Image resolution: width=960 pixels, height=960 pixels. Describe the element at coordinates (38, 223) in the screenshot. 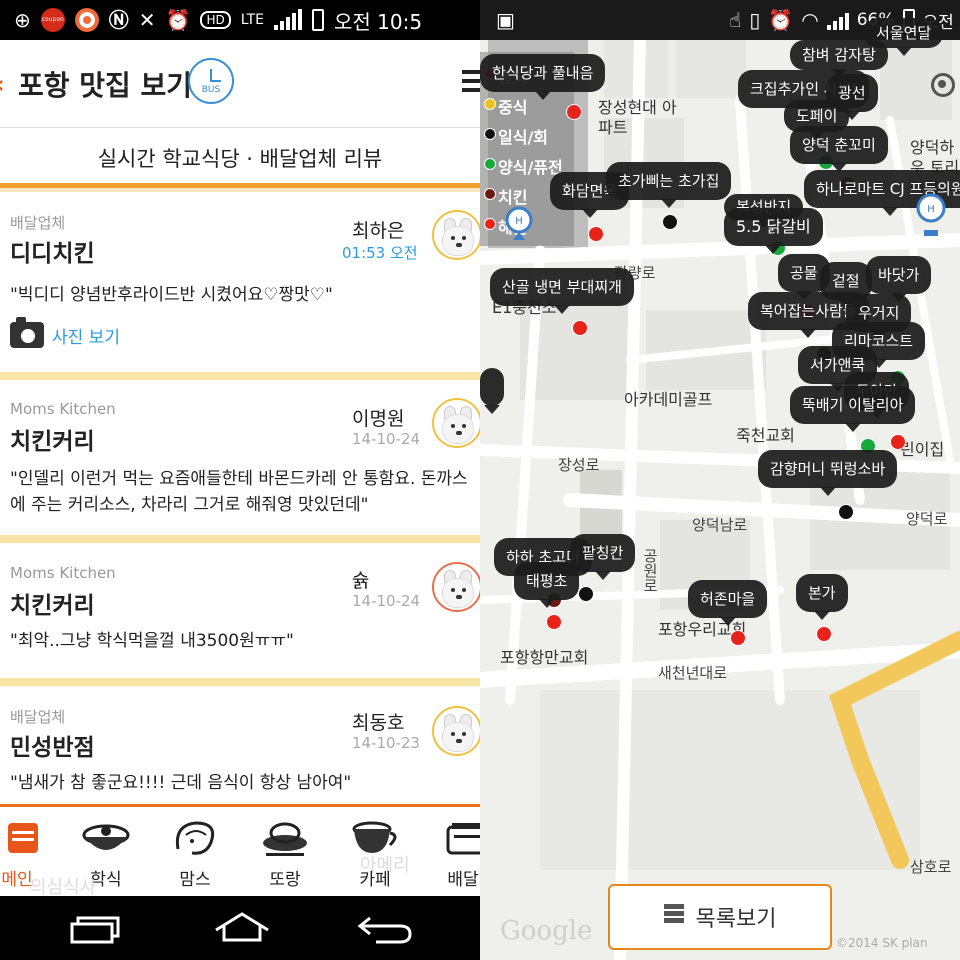

I see `review-store-type: 배달업체` at that location.